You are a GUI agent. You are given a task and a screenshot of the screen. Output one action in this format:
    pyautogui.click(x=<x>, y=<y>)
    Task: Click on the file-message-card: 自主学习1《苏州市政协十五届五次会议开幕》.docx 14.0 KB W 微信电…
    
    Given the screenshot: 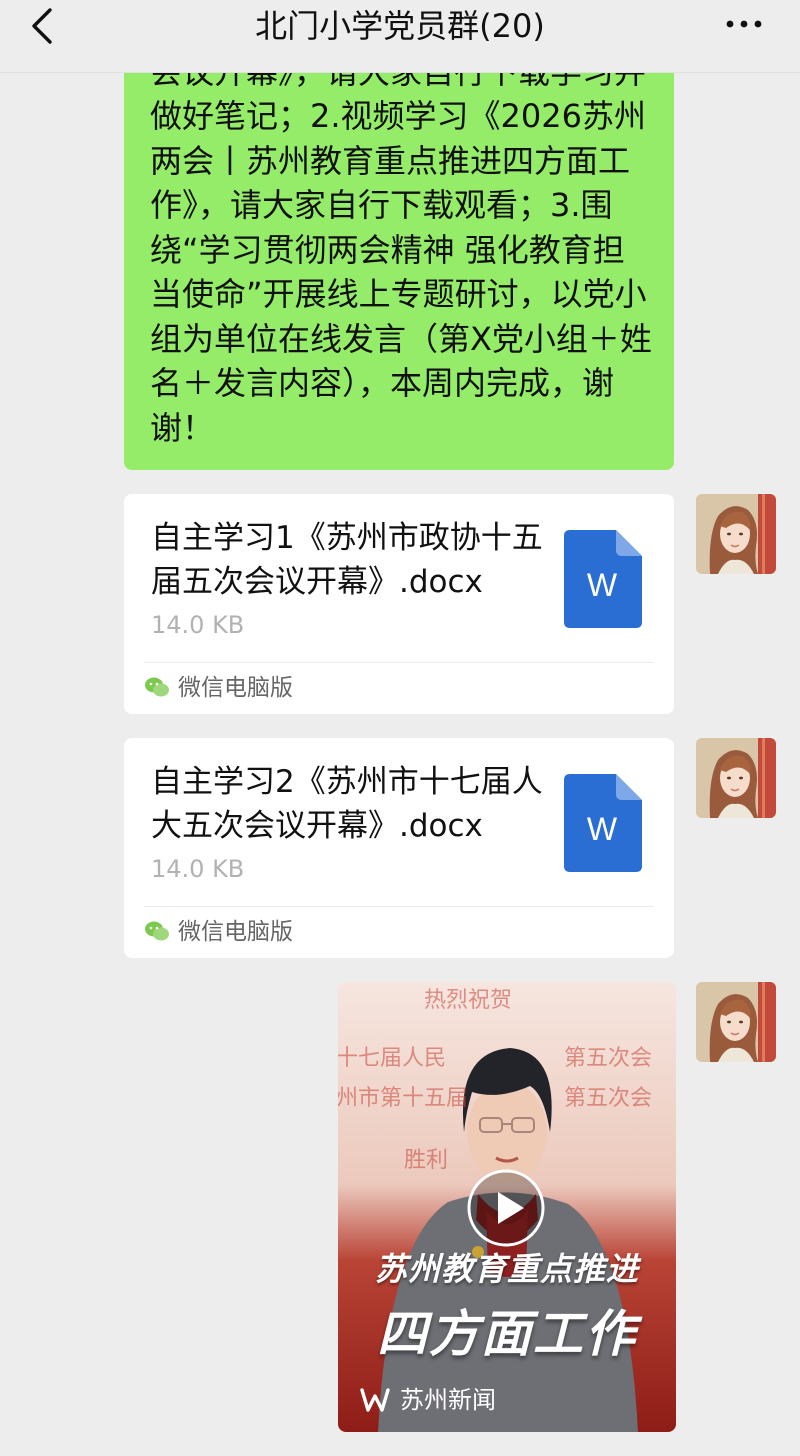 What is the action you would take?
    pyautogui.click(x=399, y=604)
    